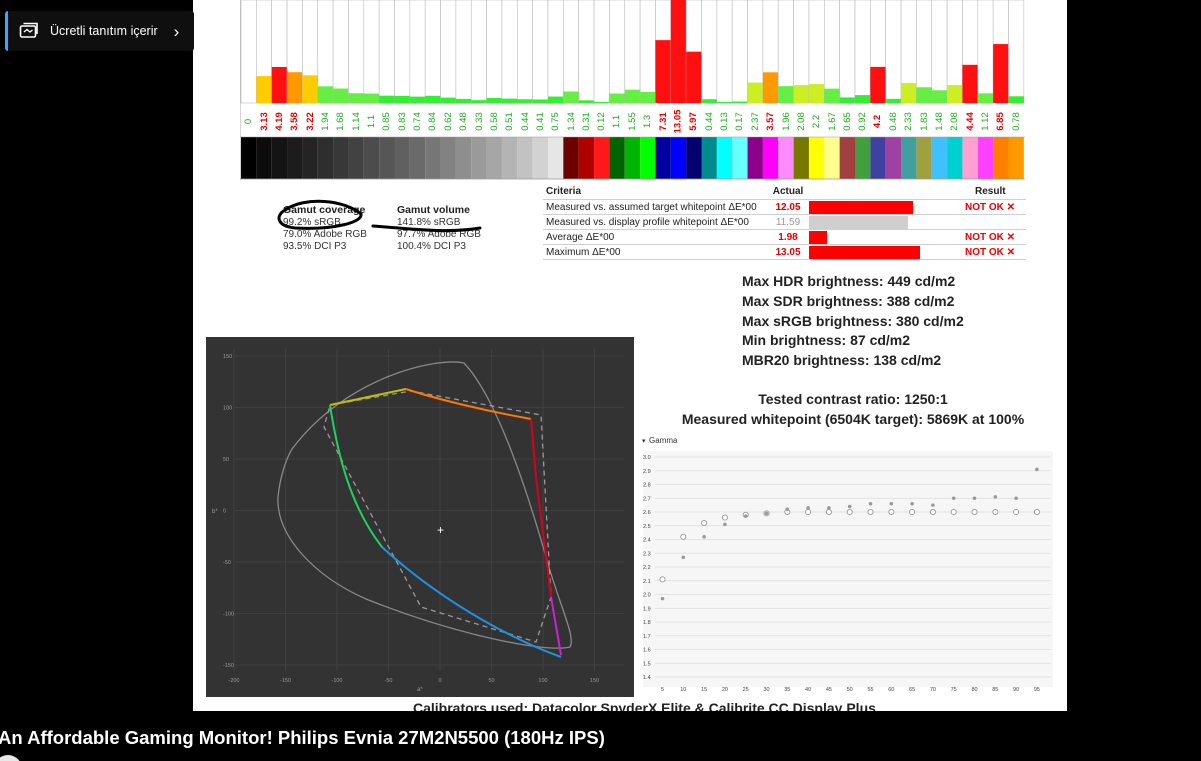  Describe the element at coordinates (571, 121) in the screenshot. I see `delta-e-value: 1.34` at that location.